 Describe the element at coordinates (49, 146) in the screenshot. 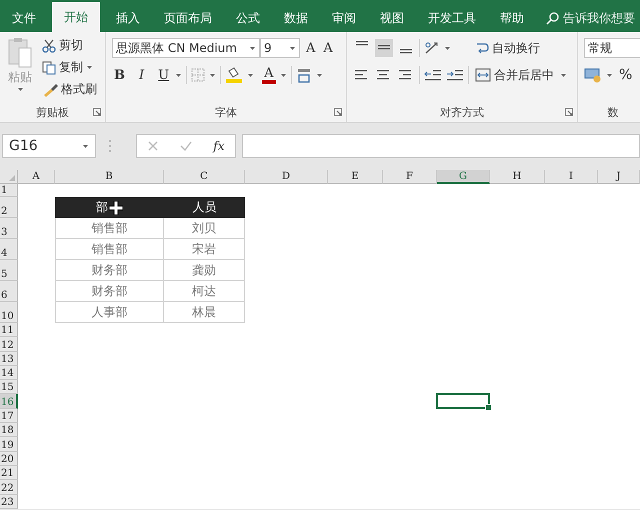

I see `name-box: G16` at that location.